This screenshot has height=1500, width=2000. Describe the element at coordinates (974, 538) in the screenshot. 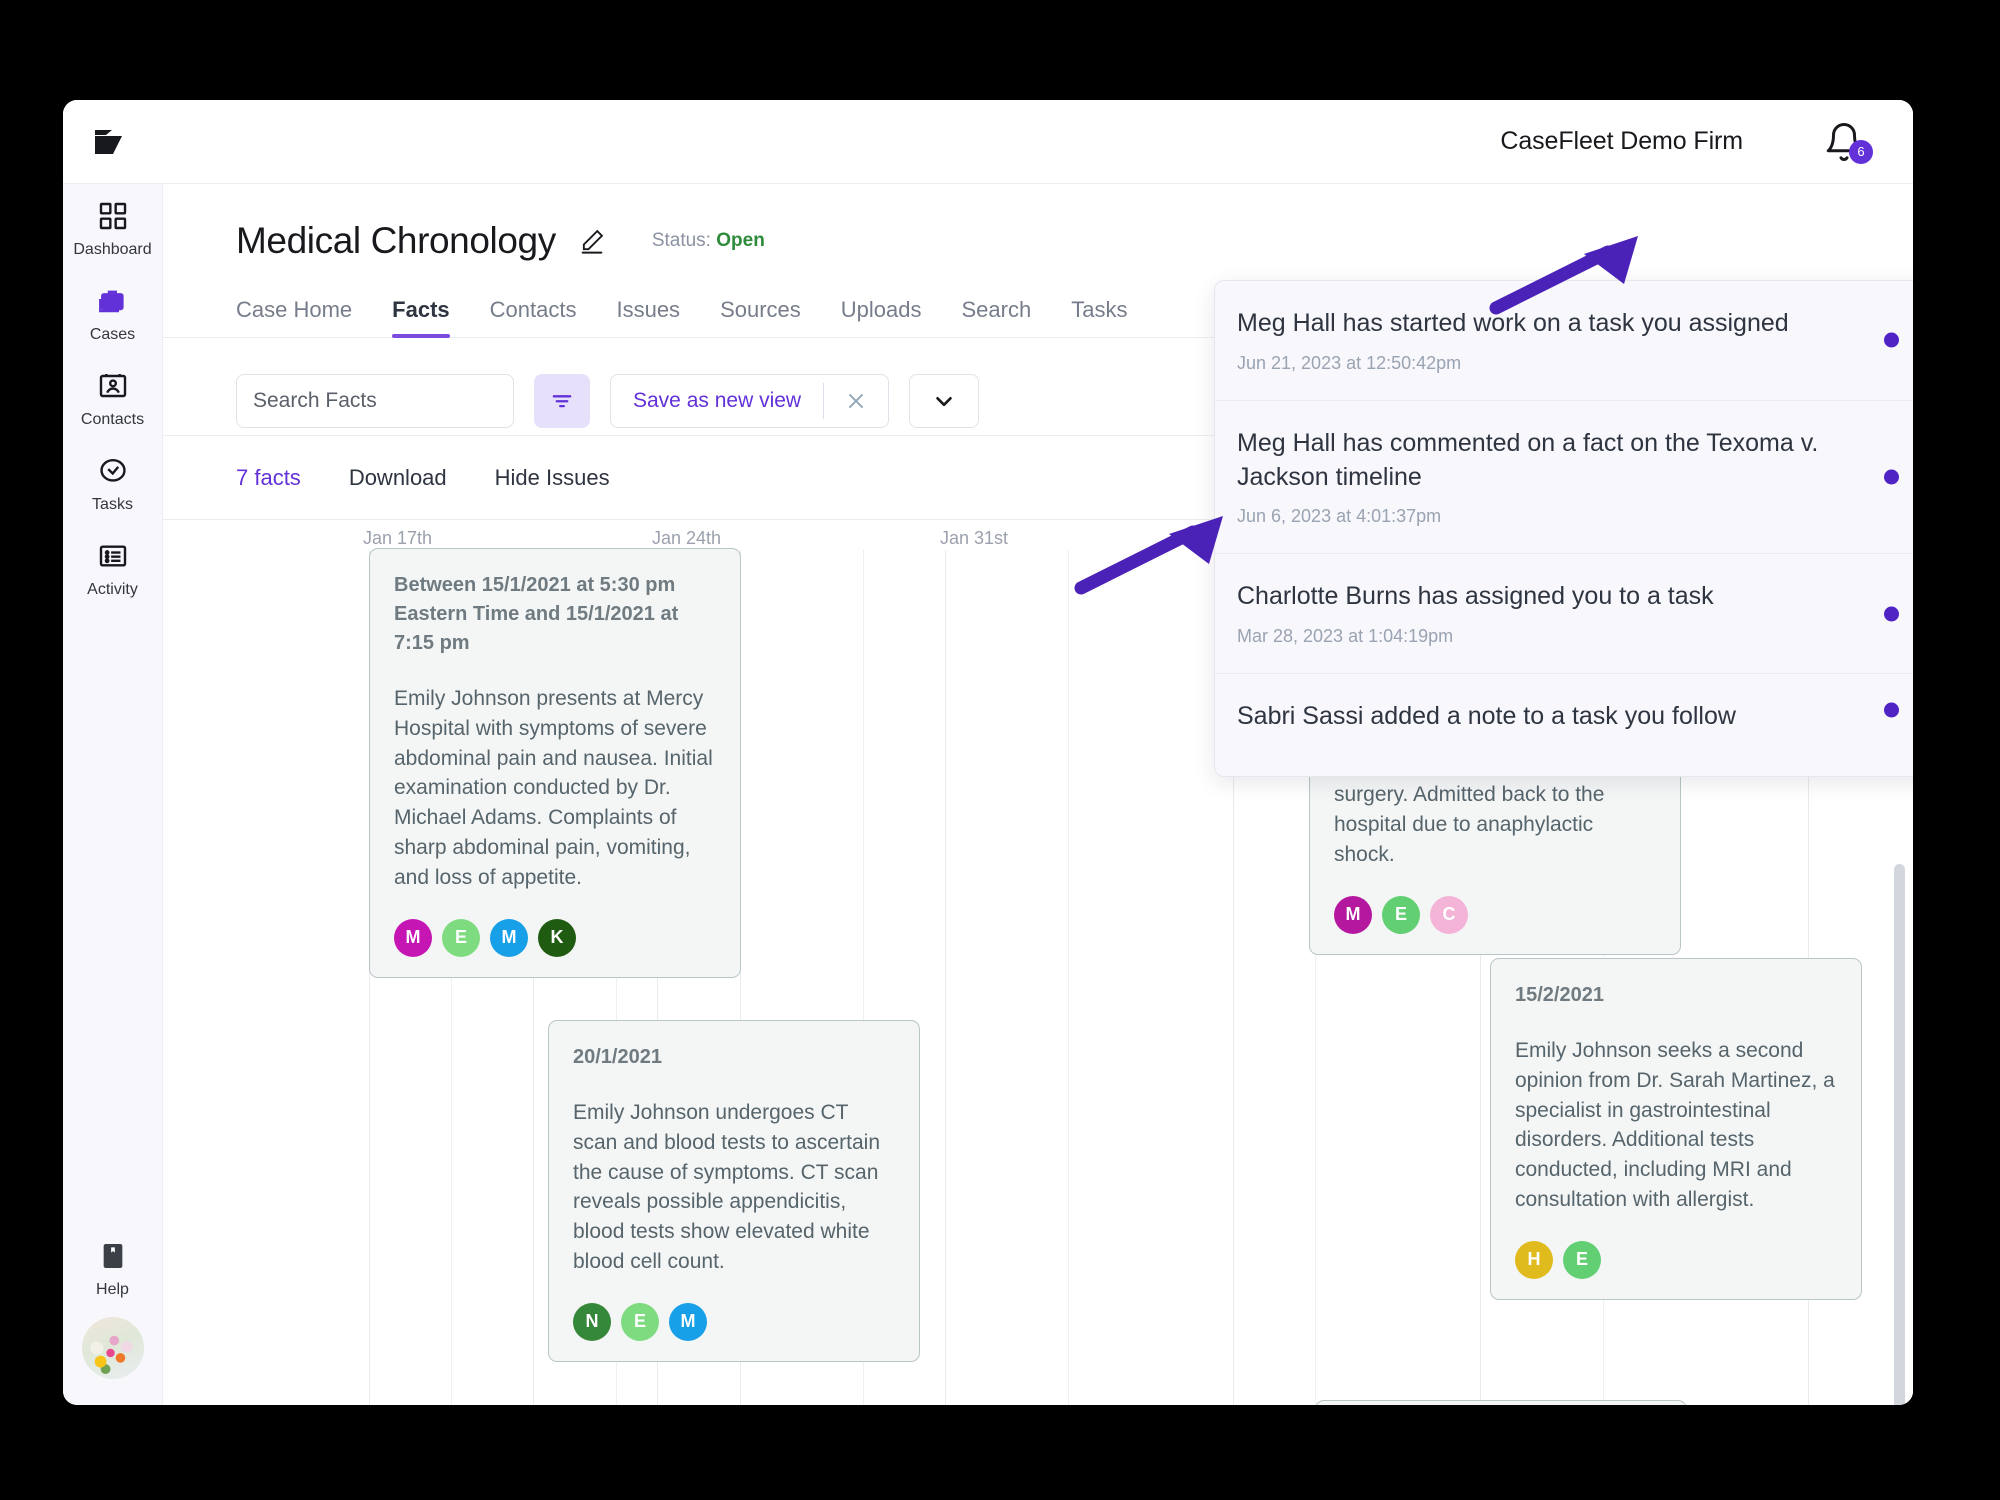

I see `timeline-date-label: Jan 31st` at that location.